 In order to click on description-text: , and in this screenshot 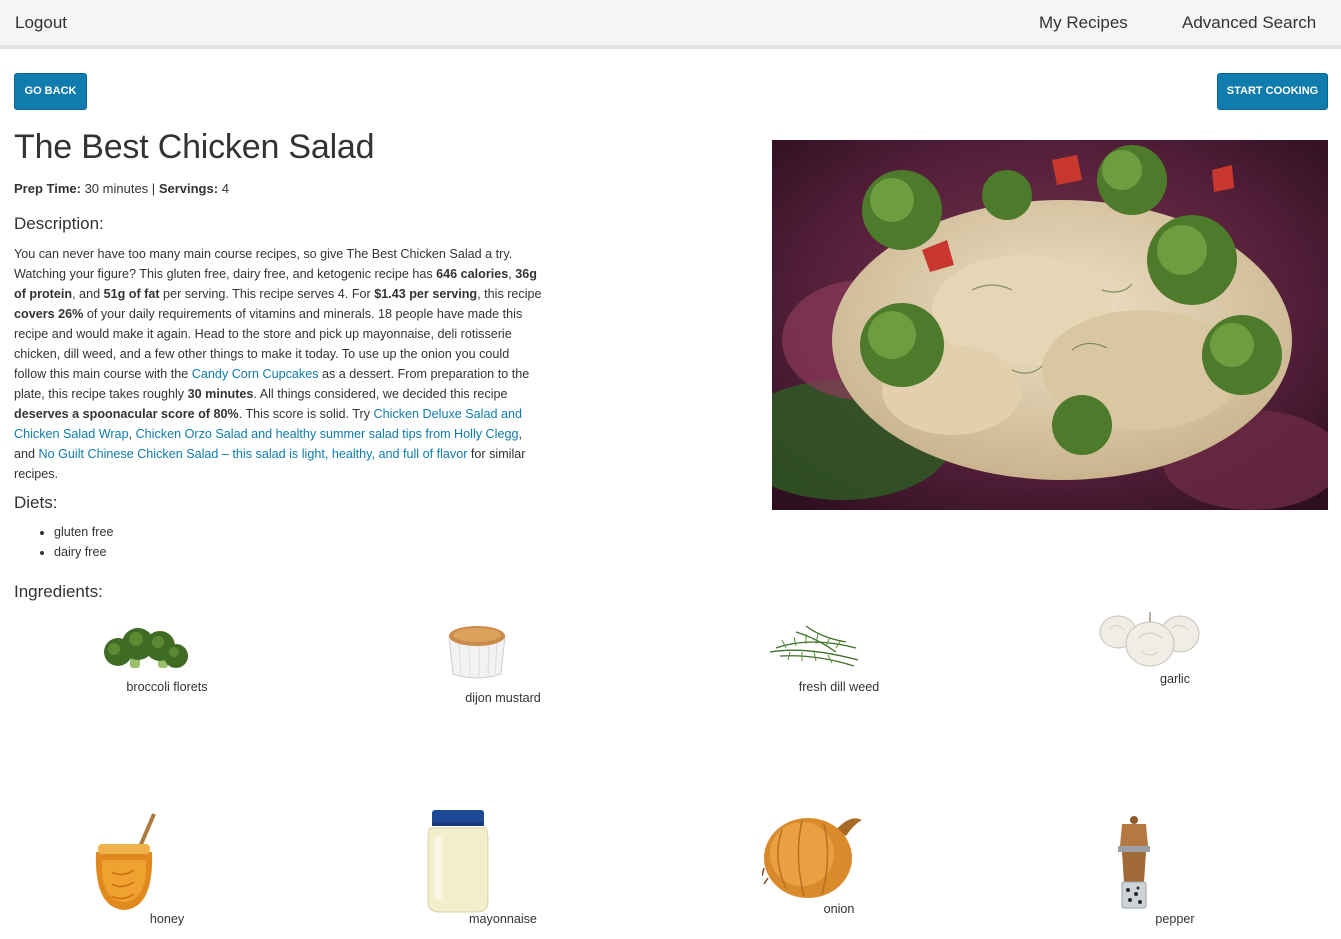, I will do `click(88, 294)`.